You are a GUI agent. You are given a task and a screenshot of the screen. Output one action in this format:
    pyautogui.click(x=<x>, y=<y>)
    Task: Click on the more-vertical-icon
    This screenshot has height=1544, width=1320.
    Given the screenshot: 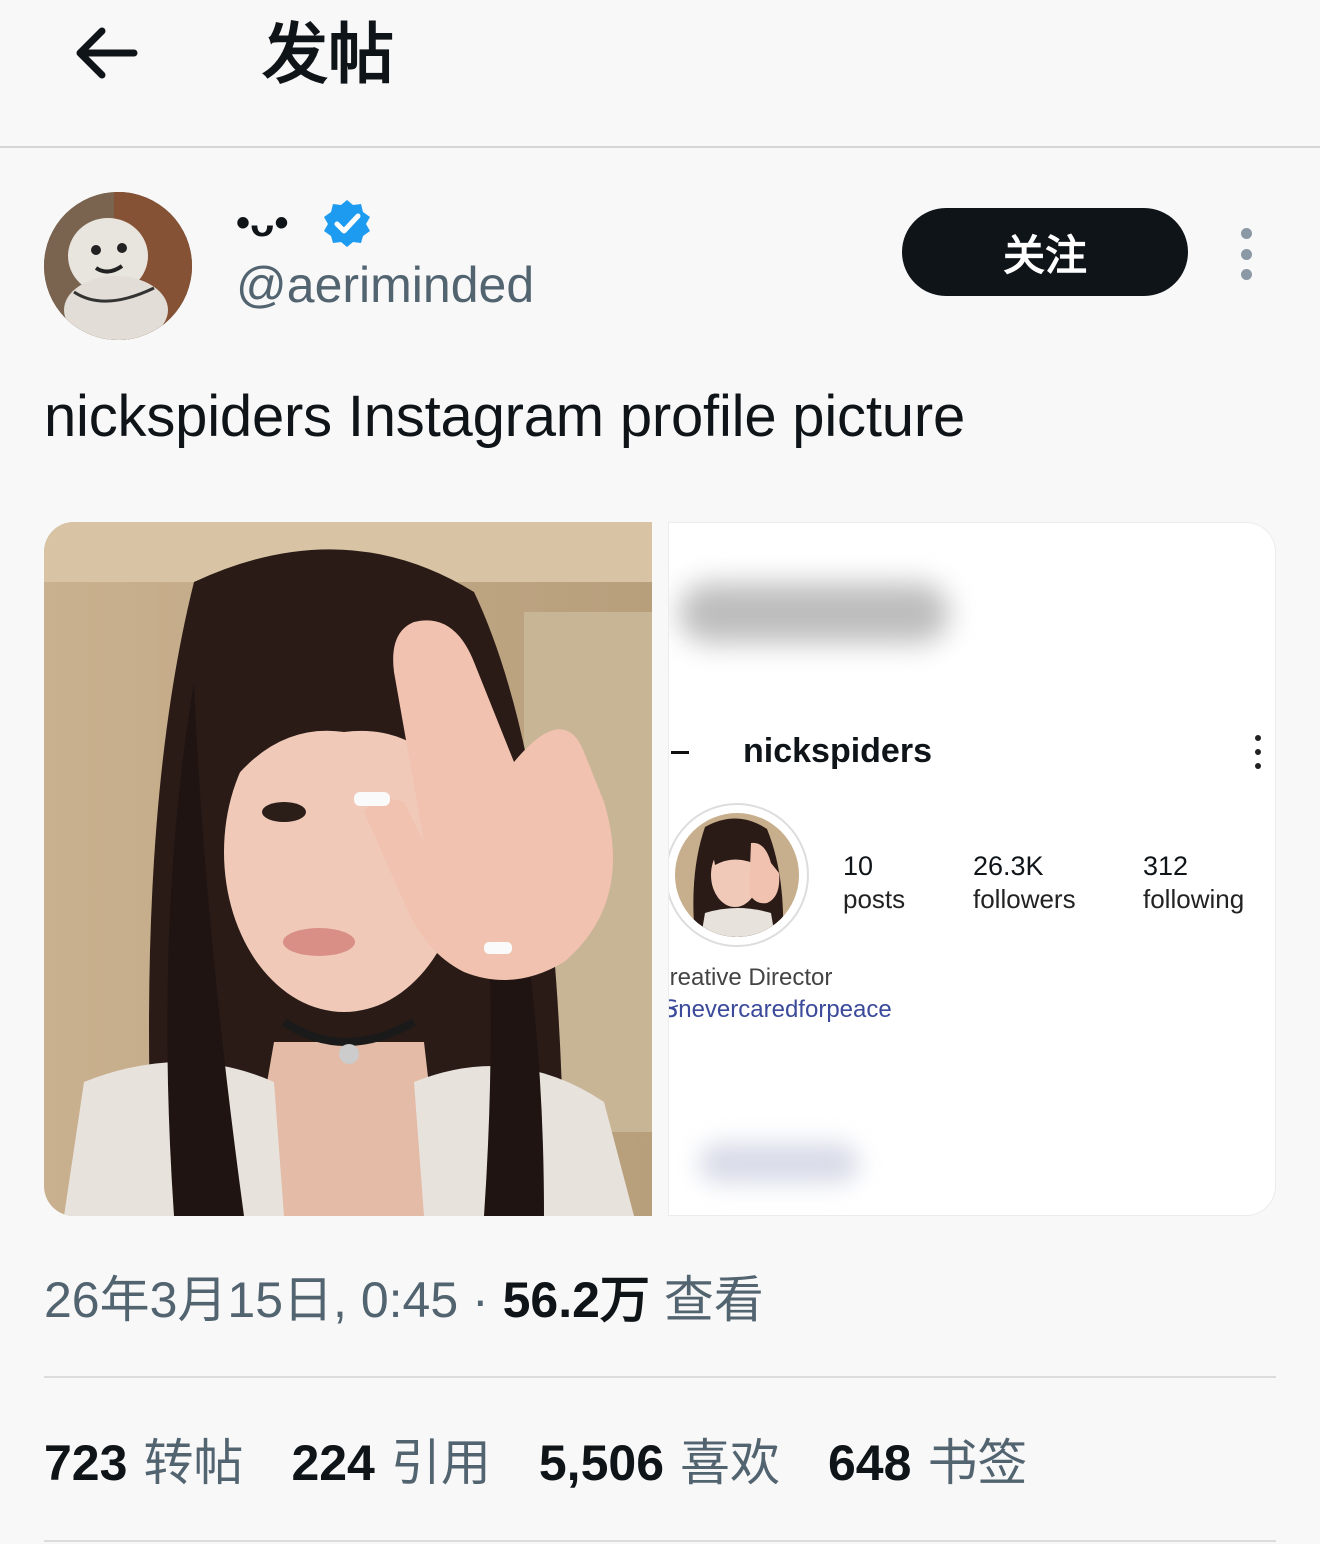 What is the action you would take?
    pyautogui.click(x=1246, y=233)
    